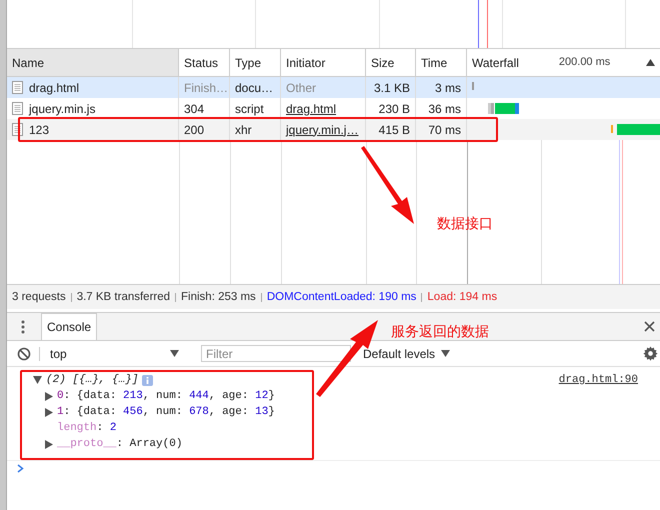 The height and width of the screenshot is (510, 660). Describe the element at coordinates (93, 62) in the screenshot. I see `column-header: Name` at that location.